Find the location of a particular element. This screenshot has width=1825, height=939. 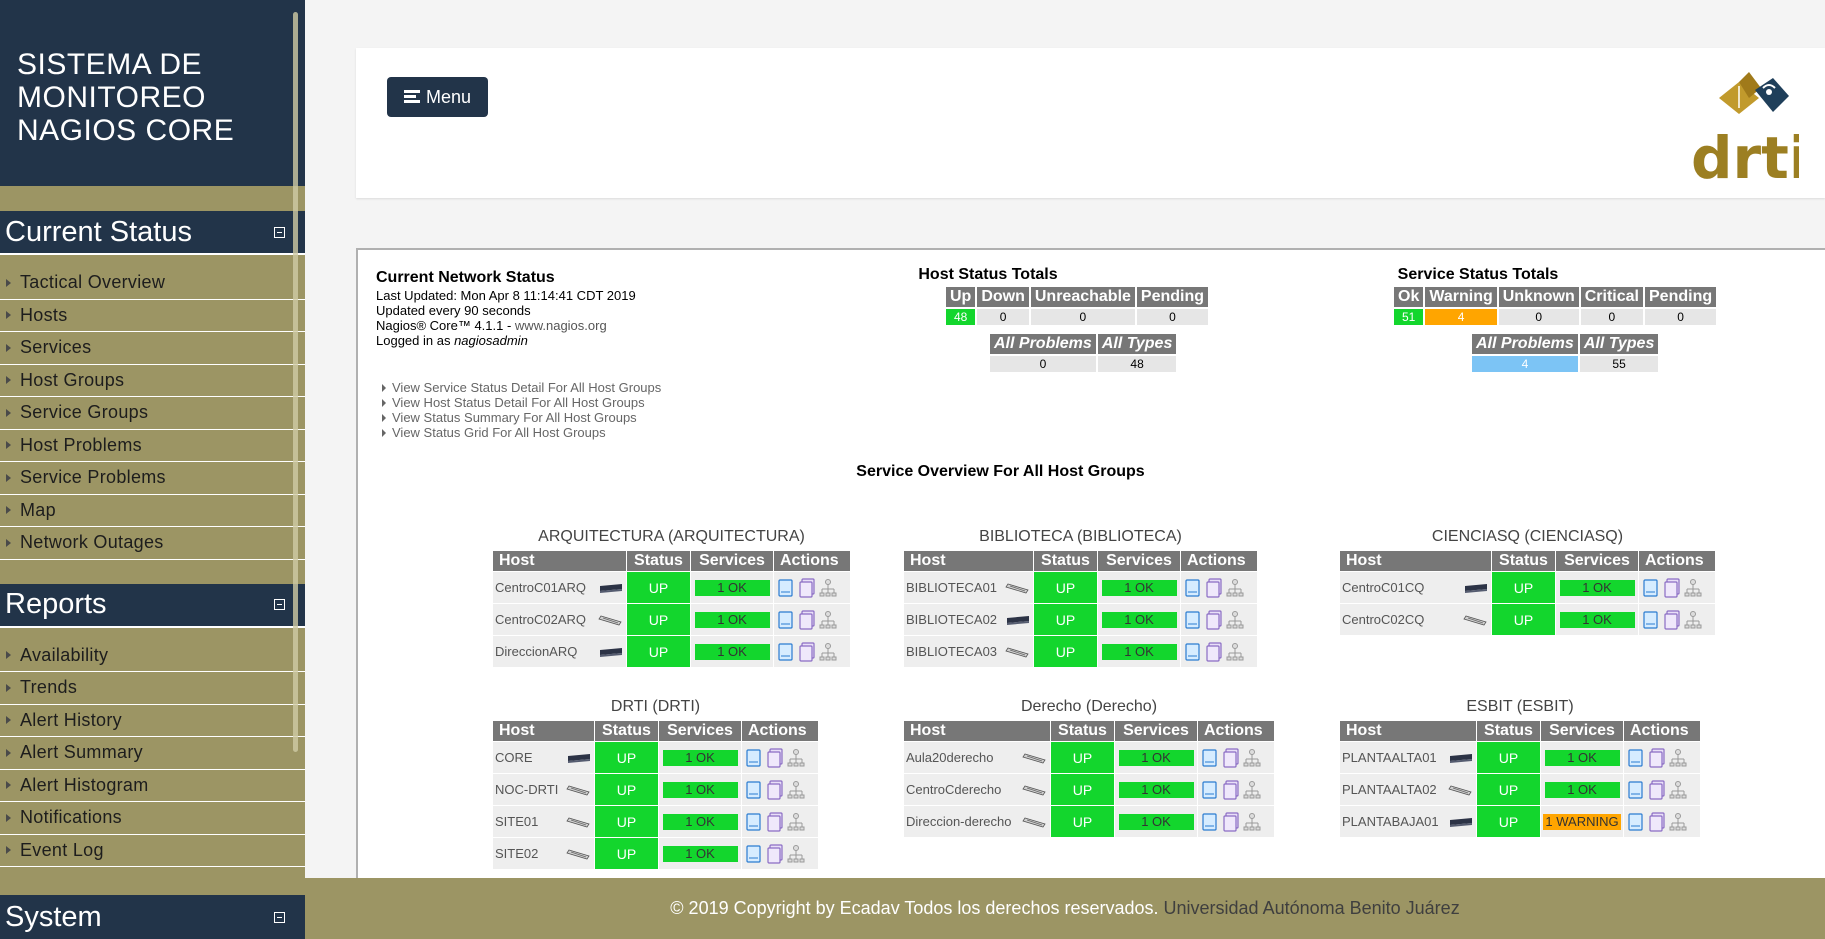

sidebar-item-trends: Trends is located at coordinates (152, 688).